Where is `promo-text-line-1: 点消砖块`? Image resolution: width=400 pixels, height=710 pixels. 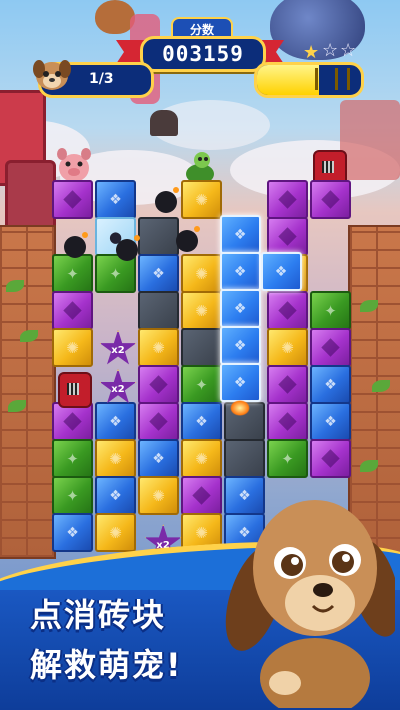
promo-text-line-1: 点消砖块 is located at coordinates (98, 615).